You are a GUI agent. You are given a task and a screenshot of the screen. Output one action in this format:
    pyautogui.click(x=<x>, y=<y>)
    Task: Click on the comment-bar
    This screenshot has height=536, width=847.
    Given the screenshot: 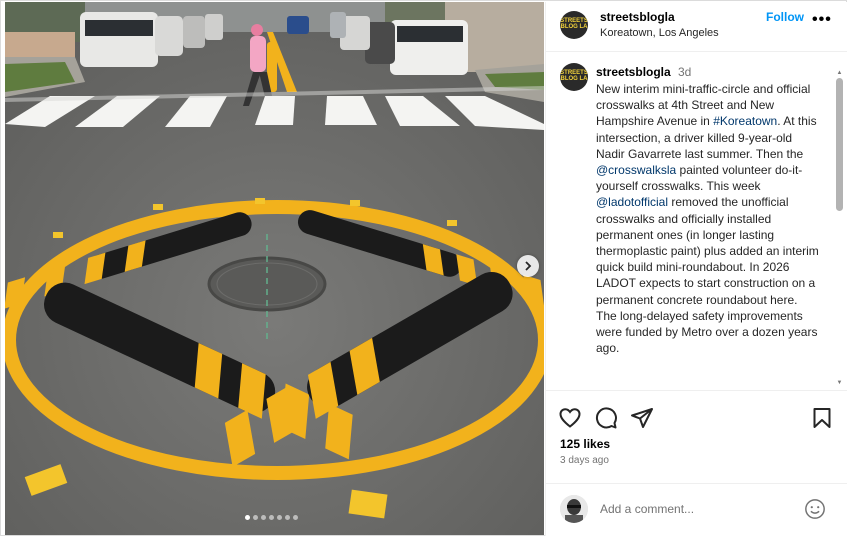 What is the action you would take?
    pyautogui.click(x=696, y=509)
    